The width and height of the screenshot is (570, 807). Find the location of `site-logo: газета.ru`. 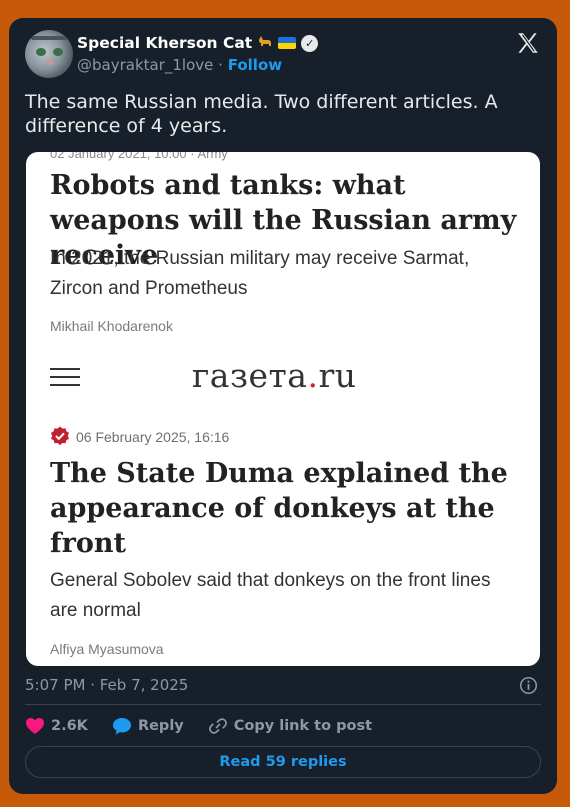

site-logo: газета.ru is located at coordinates (274, 375).